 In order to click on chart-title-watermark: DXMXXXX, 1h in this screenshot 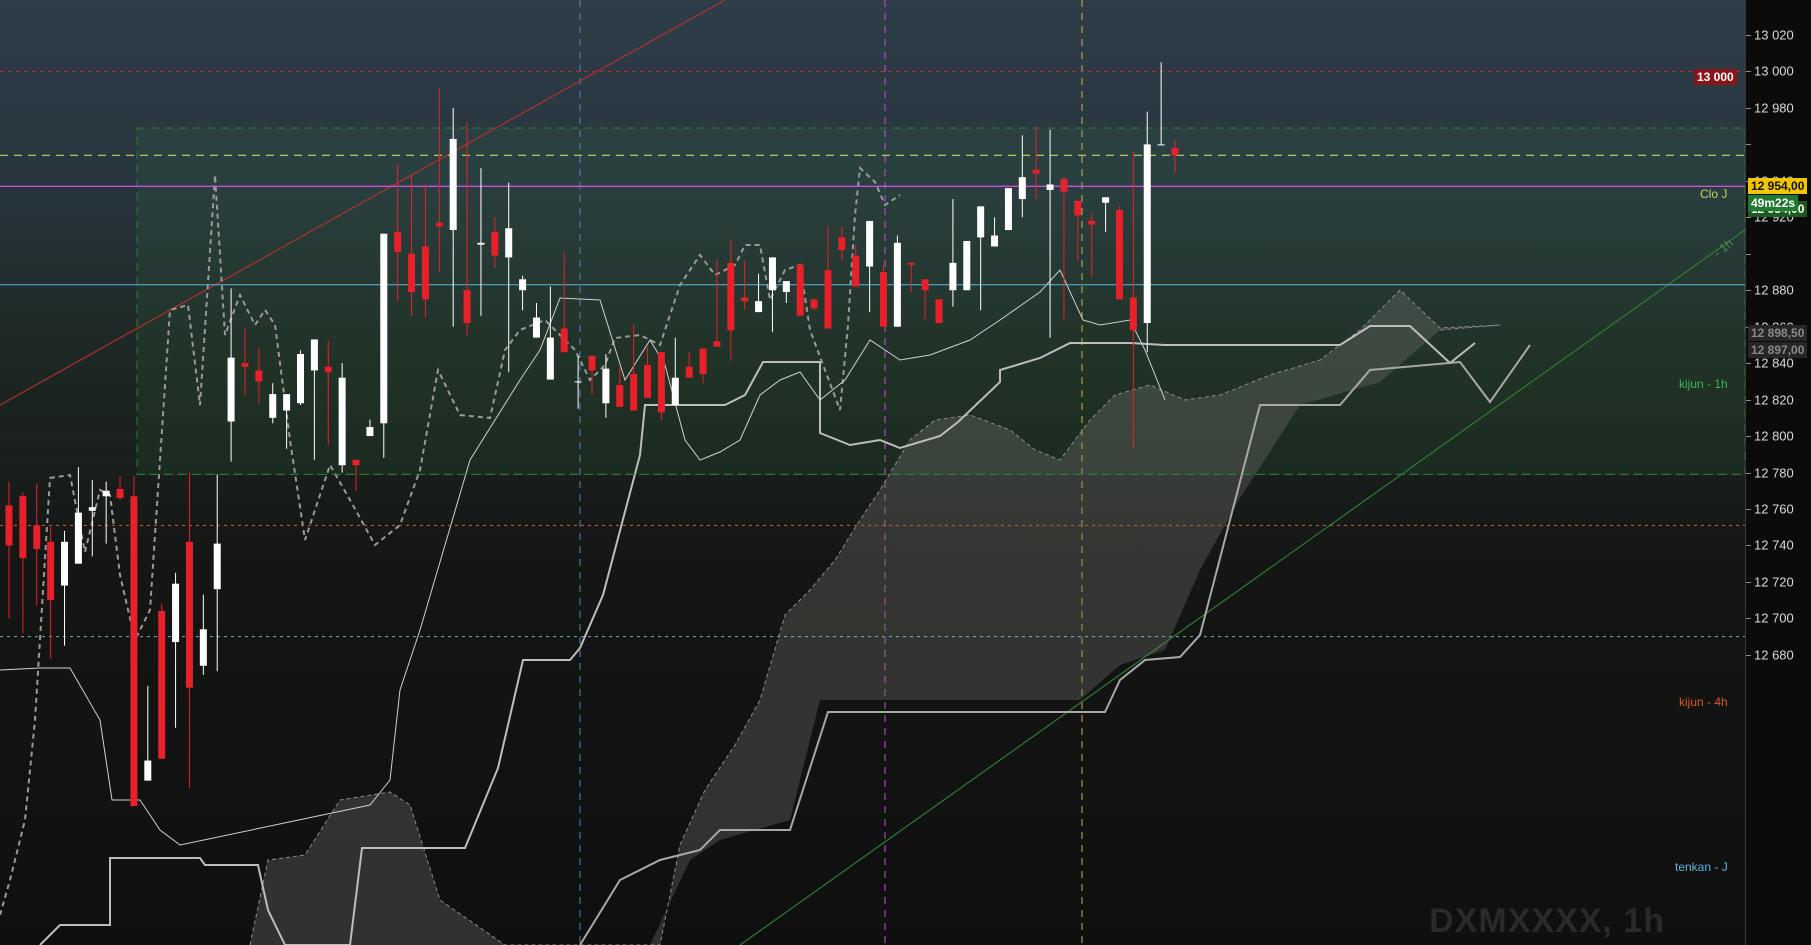, I will do `click(1547, 921)`.